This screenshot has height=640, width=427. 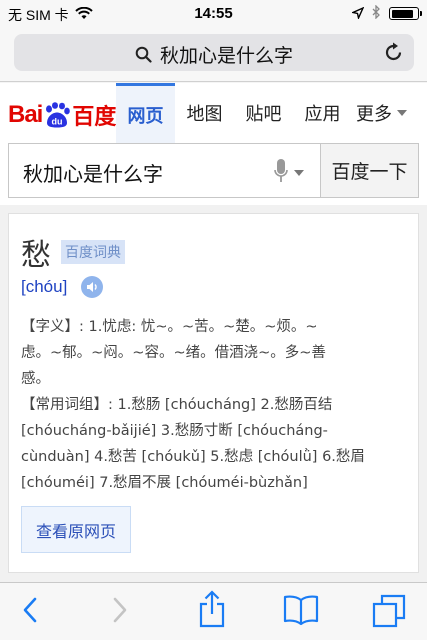 I want to click on logo-text: 百度, so click(x=94, y=116).